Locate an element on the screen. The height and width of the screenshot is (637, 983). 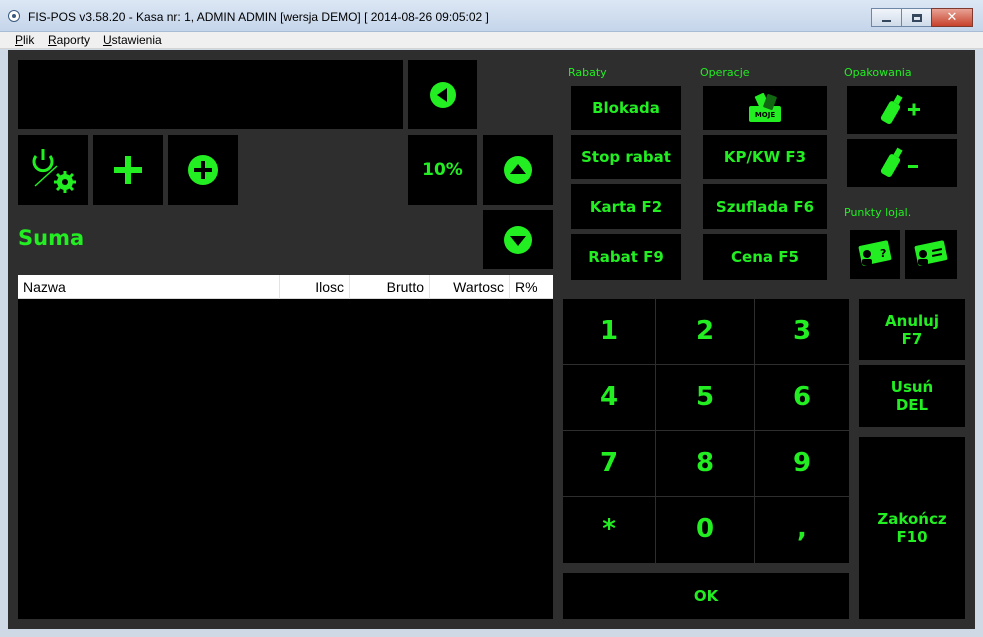
menu-bar: Plik Raporty Ustawienia is located at coordinates (491, 40).